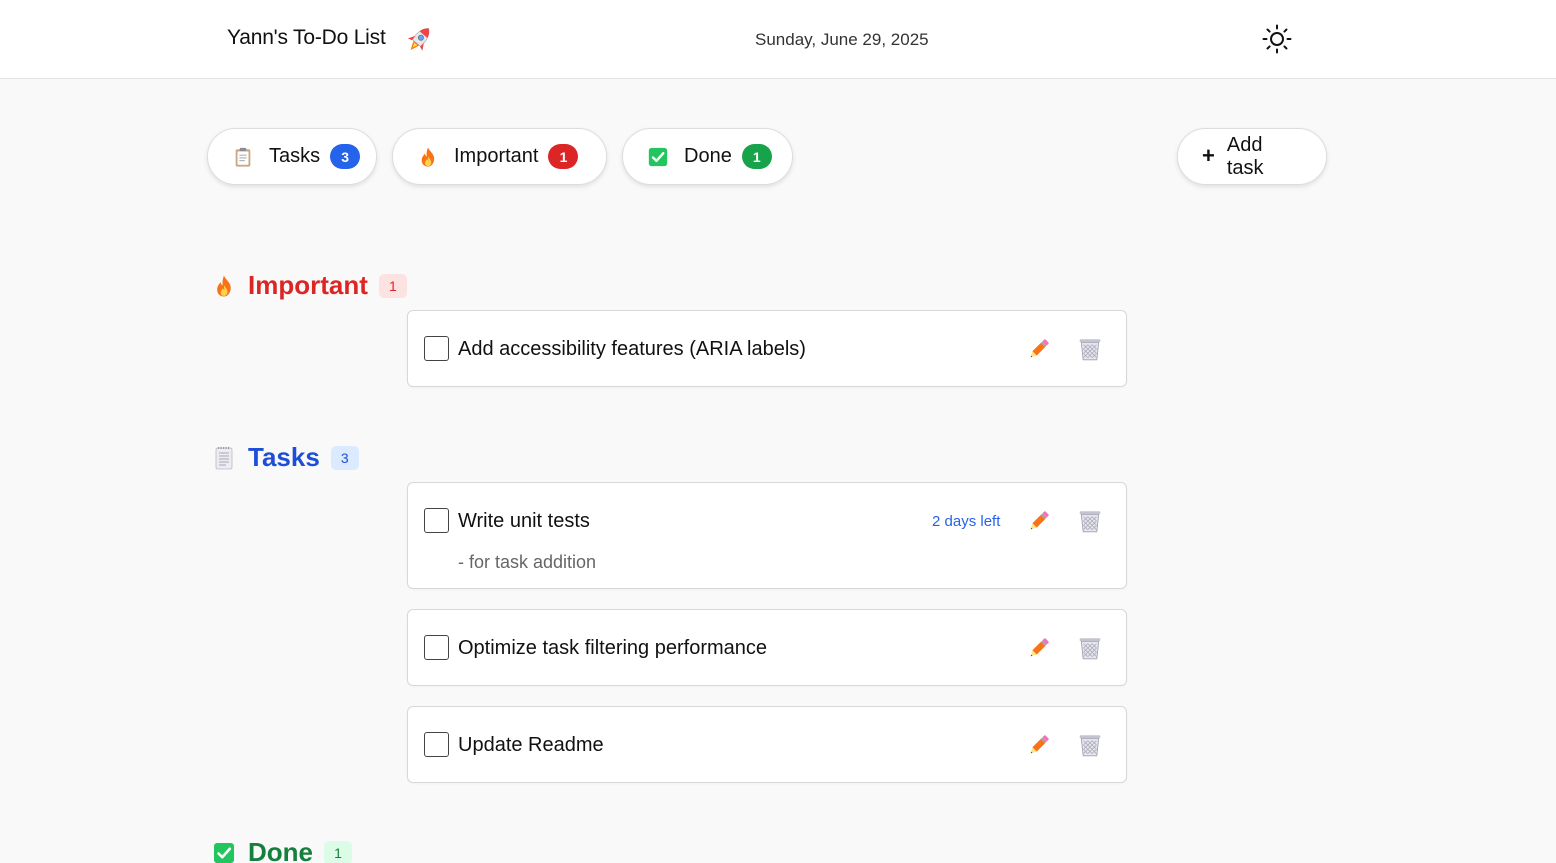 The height and width of the screenshot is (863, 1556). I want to click on add-task-button: + Add task, so click(1252, 156).